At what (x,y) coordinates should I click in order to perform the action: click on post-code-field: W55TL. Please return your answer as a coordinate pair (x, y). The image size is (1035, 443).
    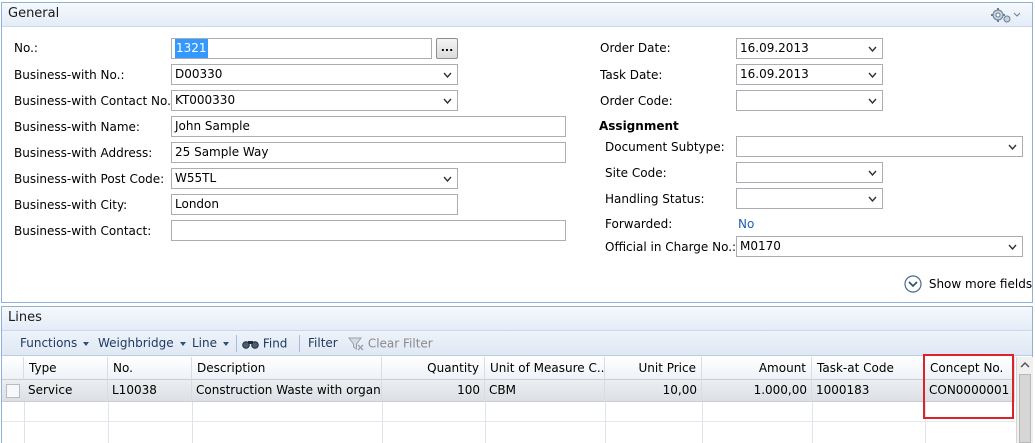
    Looking at the image, I should click on (314, 178).